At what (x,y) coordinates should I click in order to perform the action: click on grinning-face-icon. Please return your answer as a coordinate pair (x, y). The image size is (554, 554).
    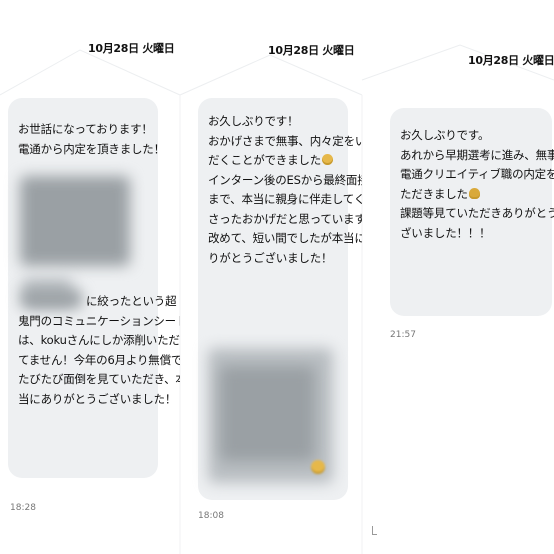
    Looking at the image, I should click on (327, 159).